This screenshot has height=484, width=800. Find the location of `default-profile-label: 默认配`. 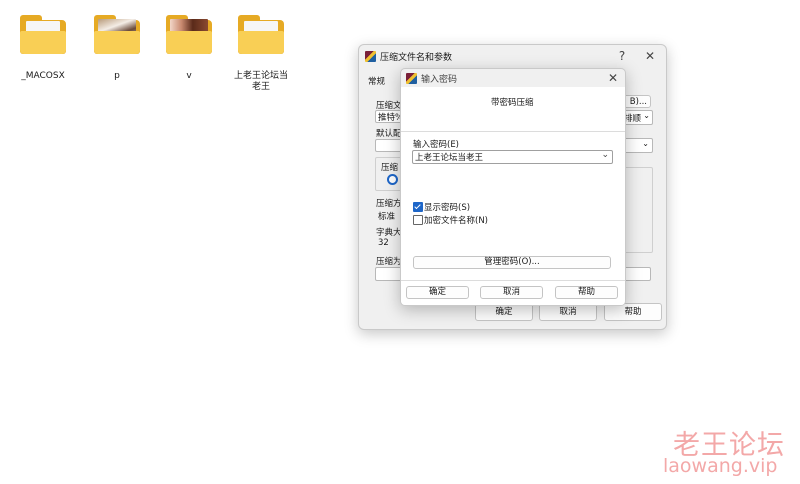

default-profile-label: 默认配 is located at coordinates (389, 134).